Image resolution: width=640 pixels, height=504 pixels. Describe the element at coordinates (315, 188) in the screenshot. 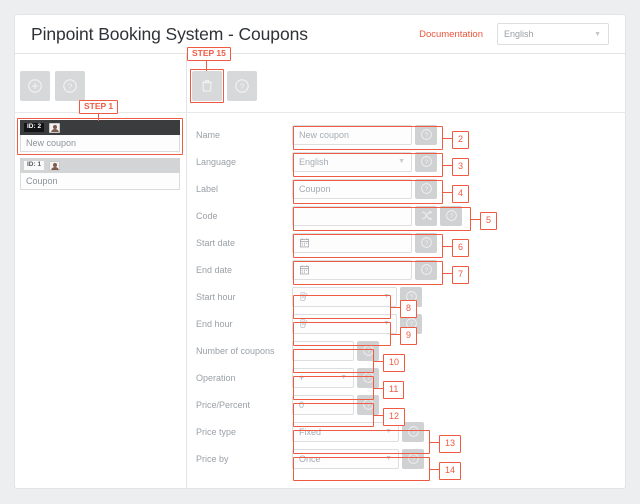

I see `label-input-value: Coupon` at that location.